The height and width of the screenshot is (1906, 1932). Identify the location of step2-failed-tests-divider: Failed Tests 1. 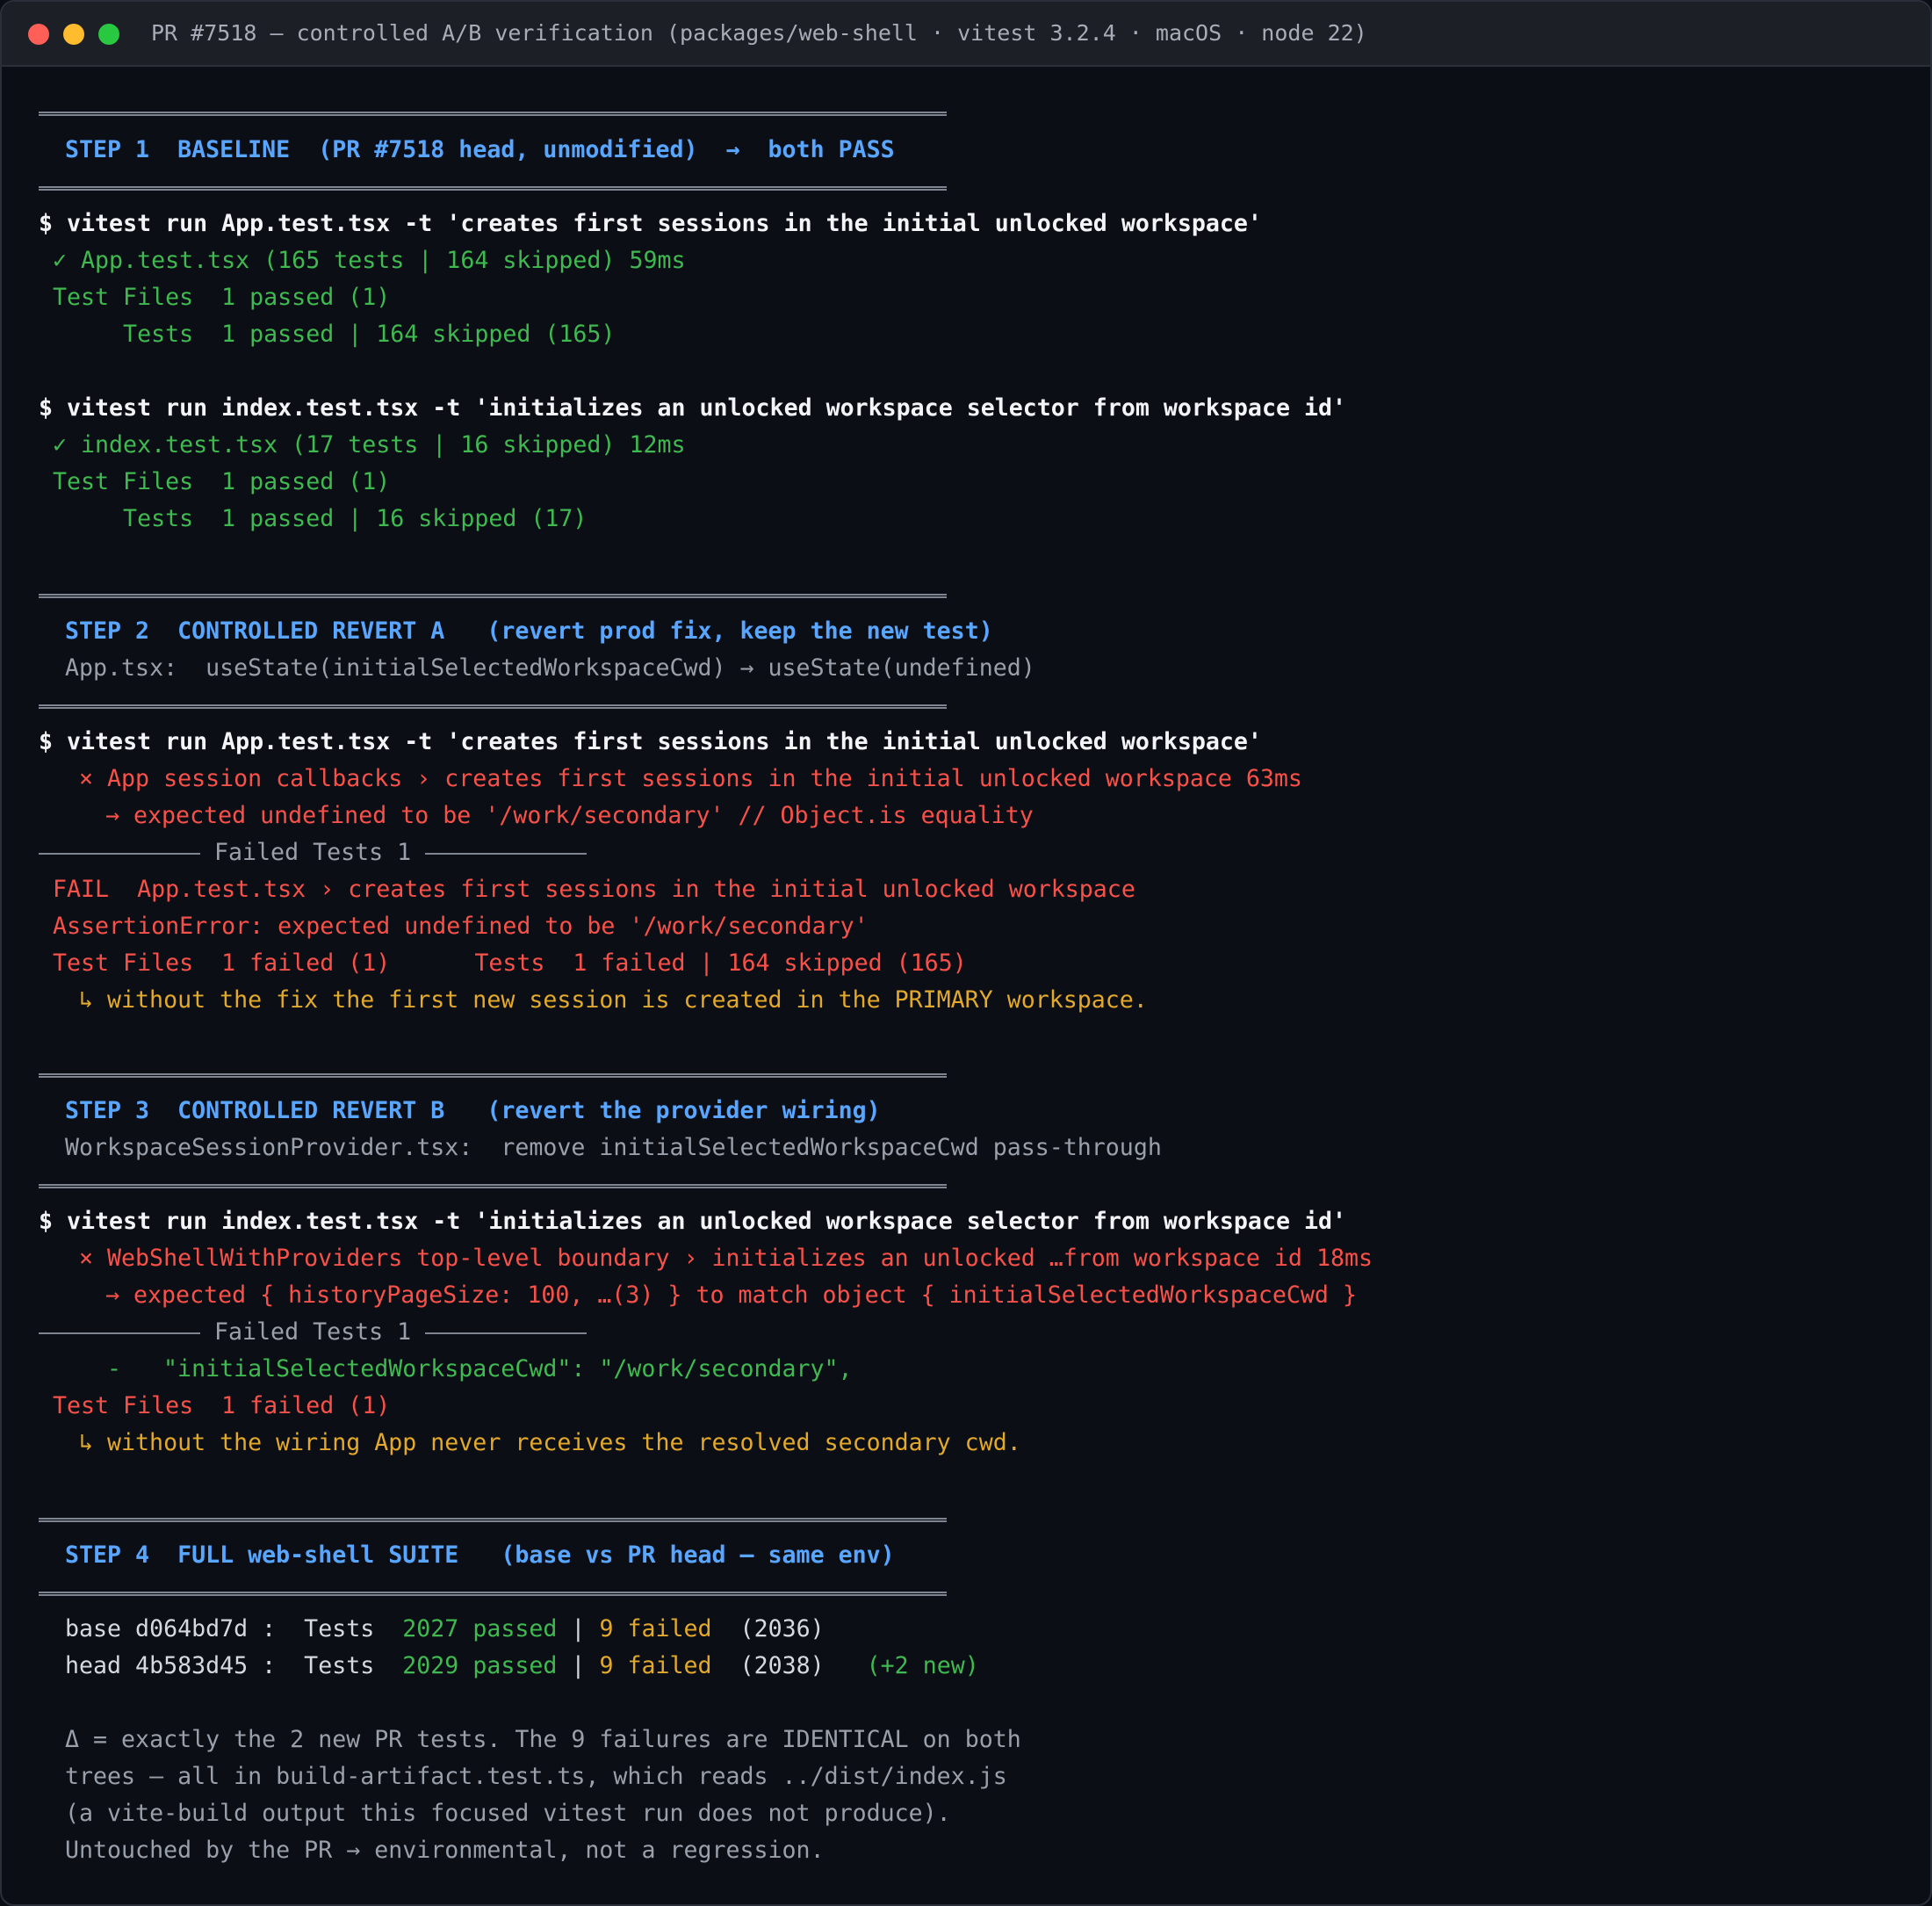
(313, 852).